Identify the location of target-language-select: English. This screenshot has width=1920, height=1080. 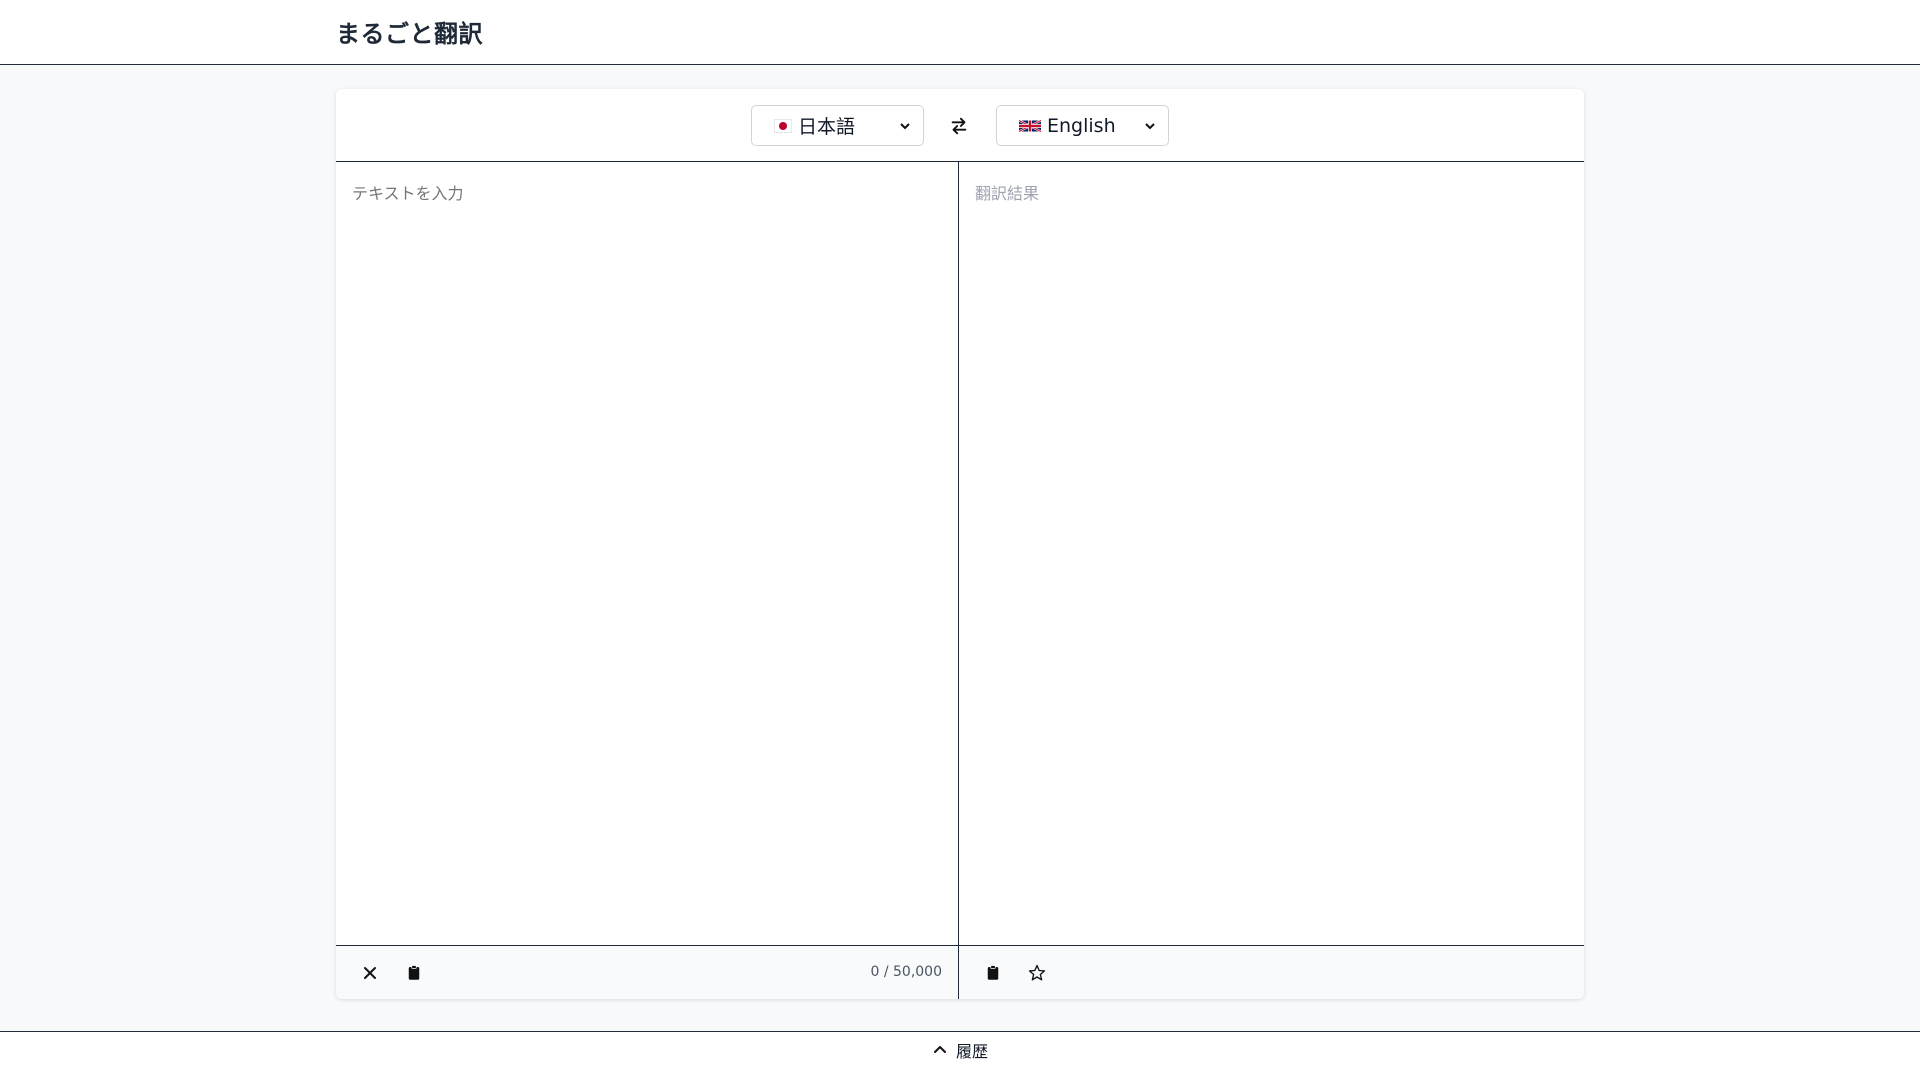
(1082, 125).